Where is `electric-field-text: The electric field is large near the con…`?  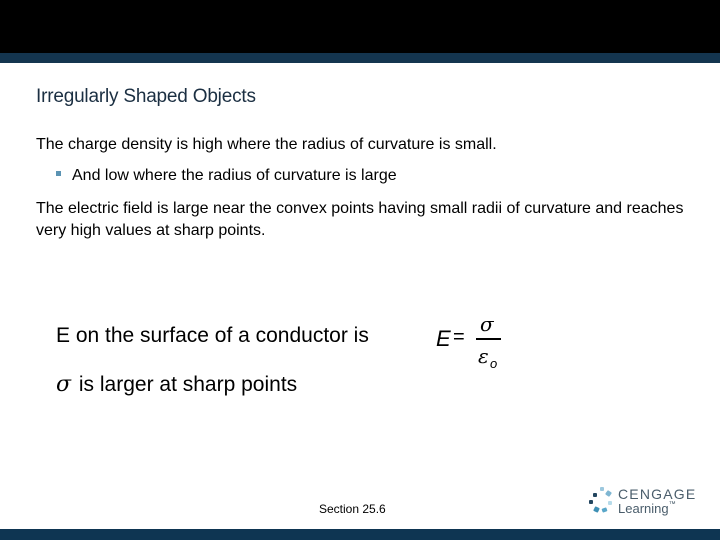
electric-field-text: The electric field is large near the con… is located at coordinates (360, 219).